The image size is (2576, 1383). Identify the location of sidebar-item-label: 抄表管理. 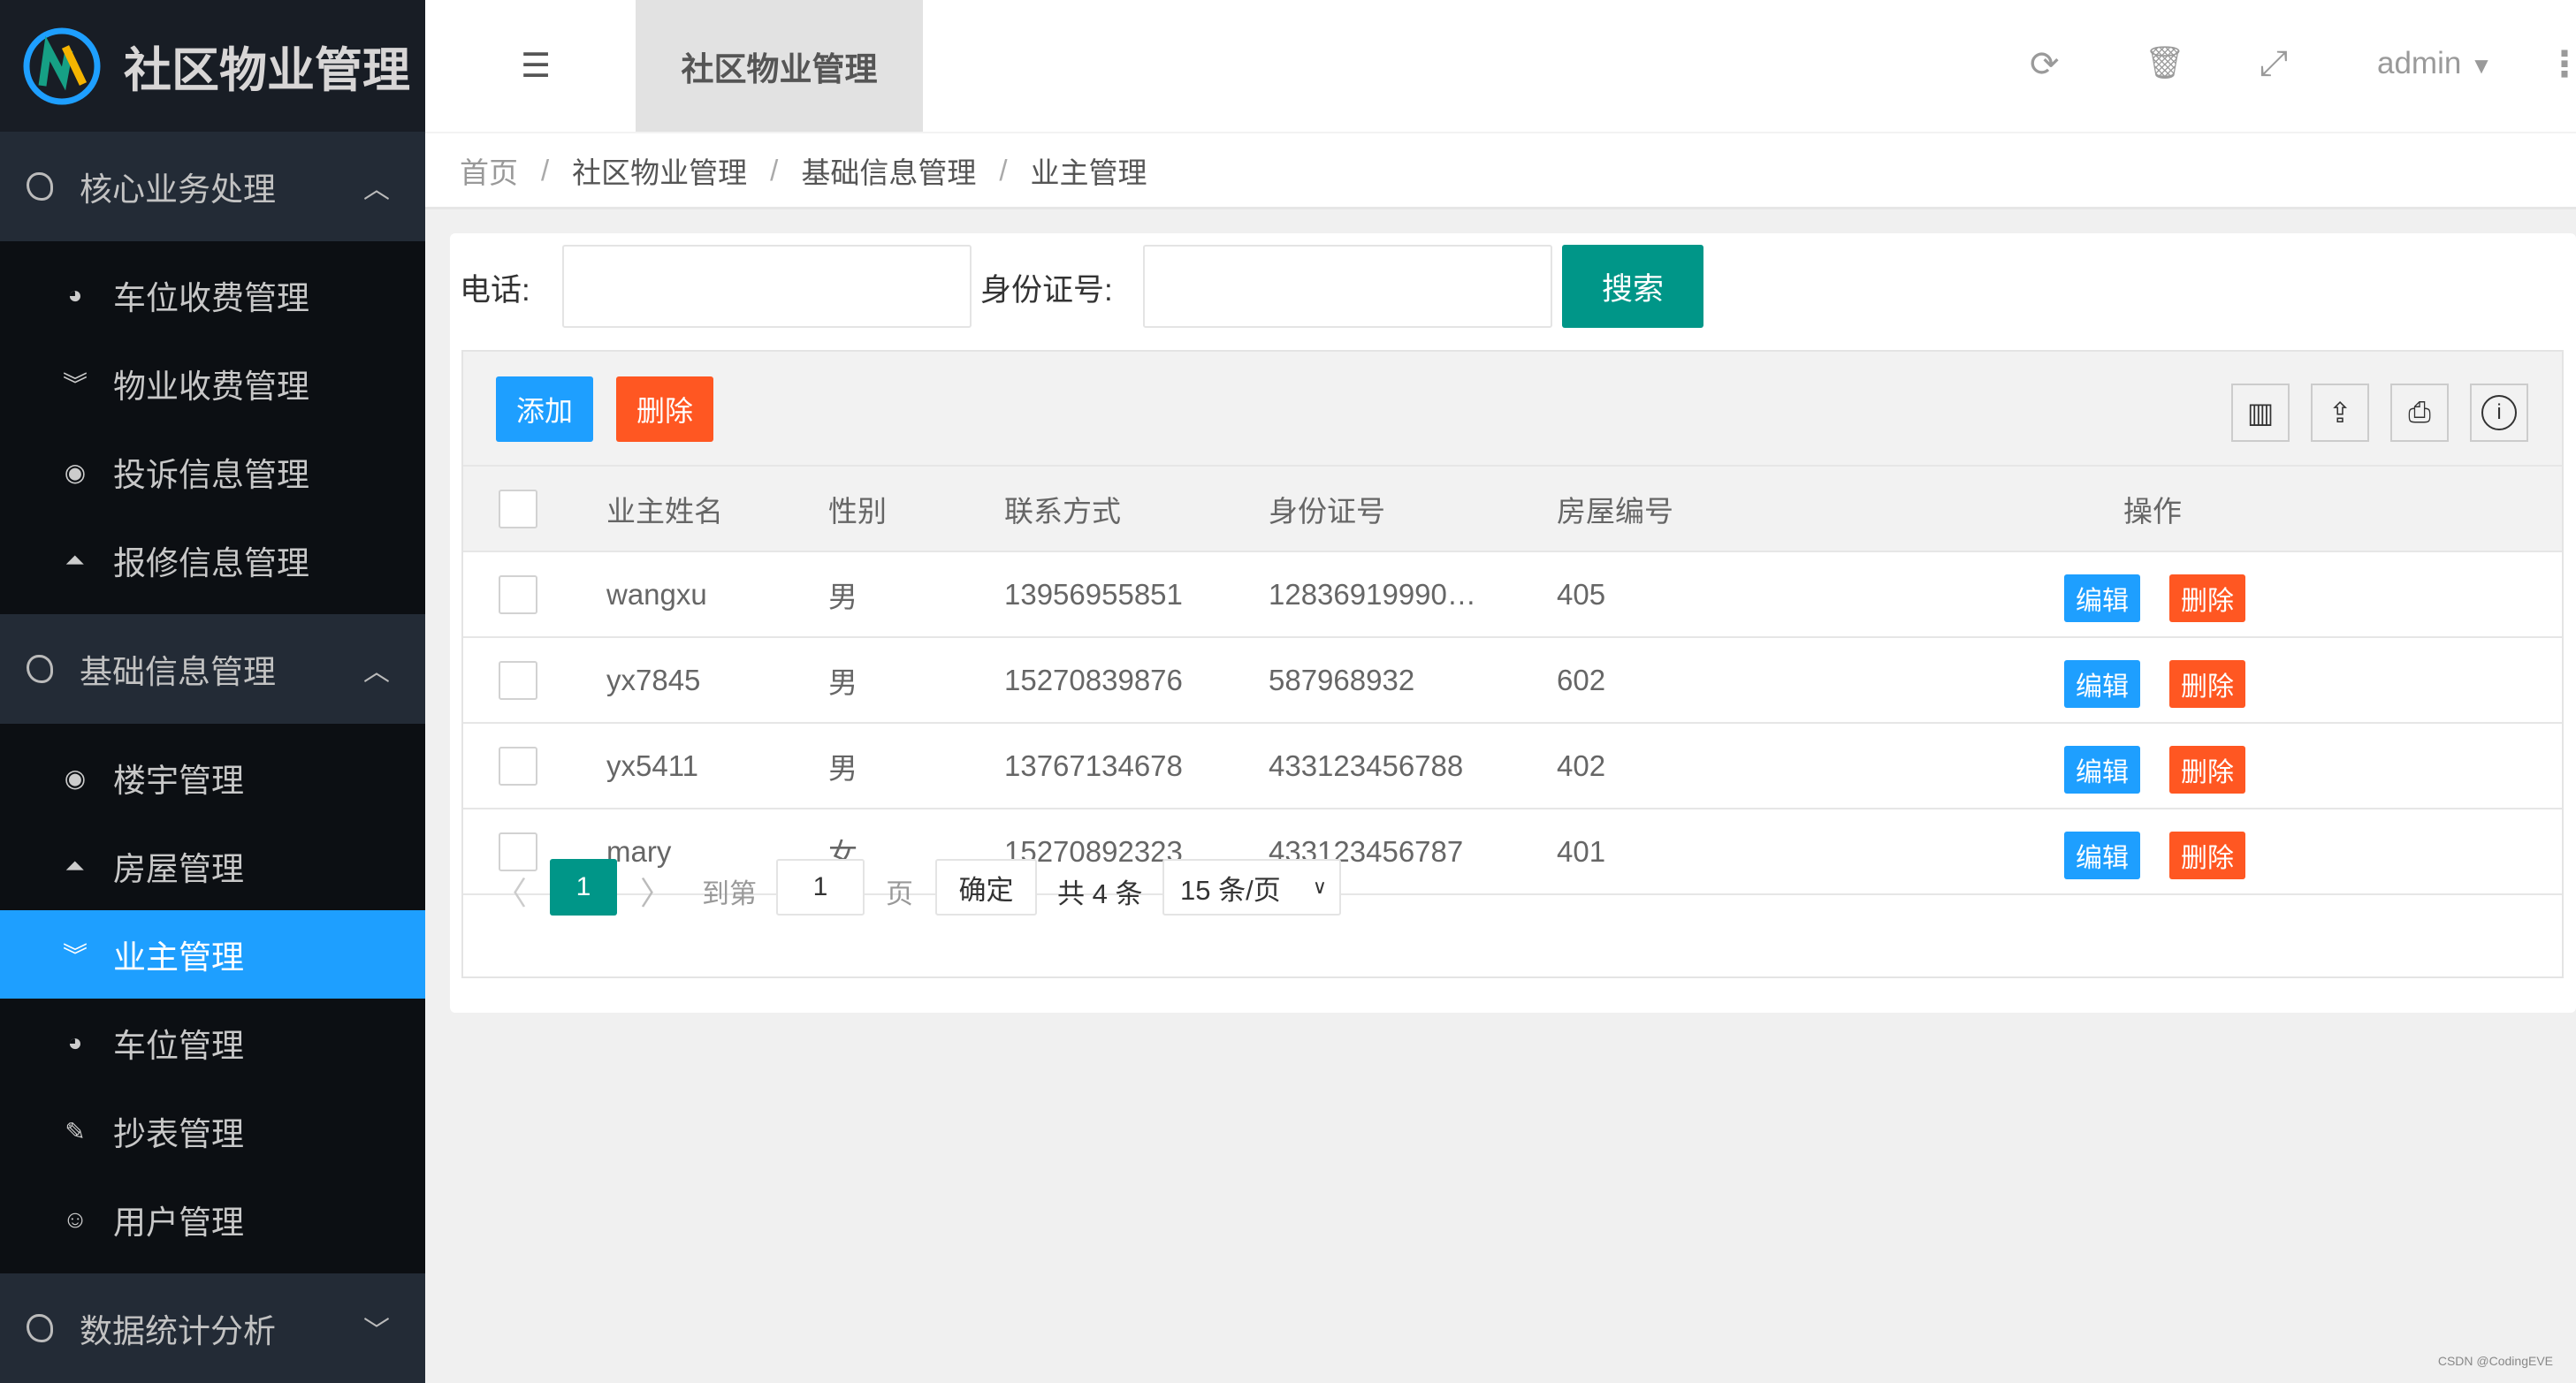
(178, 1134).